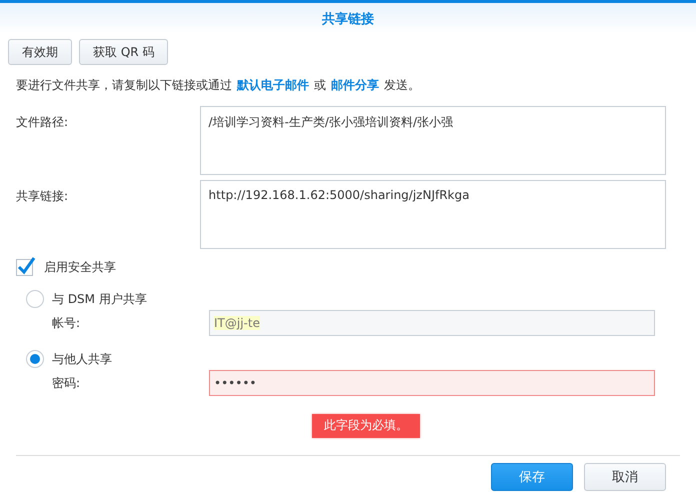 This screenshot has width=696, height=504. Describe the element at coordinates (43, 122) in the screenshot. I see `field-label: 文件路径:` at that location.